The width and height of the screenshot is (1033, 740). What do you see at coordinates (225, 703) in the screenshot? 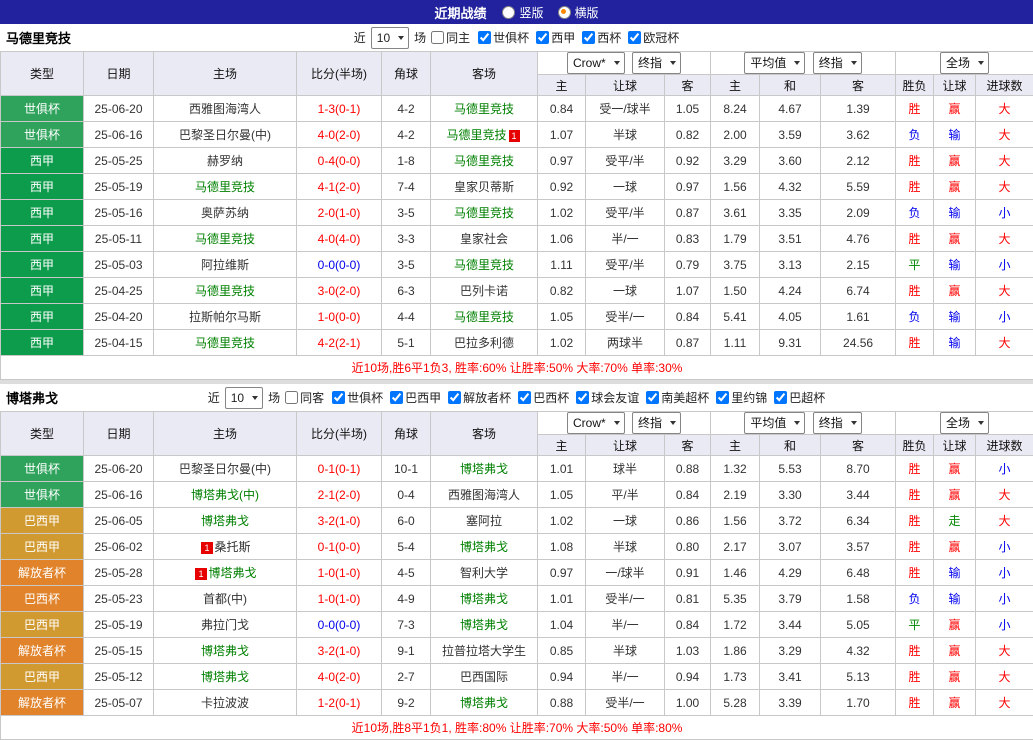
I see `team-link: 卡拉波波` at bounding box center [225, 703].